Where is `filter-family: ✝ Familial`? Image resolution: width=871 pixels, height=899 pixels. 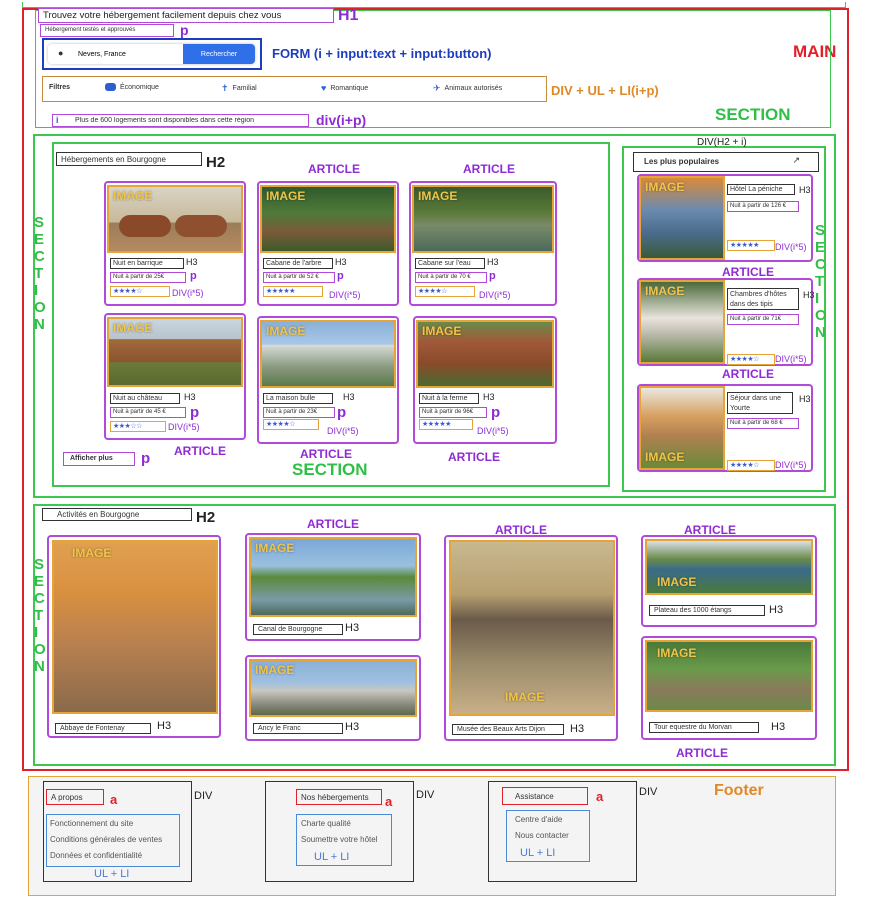 filter-family: ✝ Familial is located at coordinates (239, 88).